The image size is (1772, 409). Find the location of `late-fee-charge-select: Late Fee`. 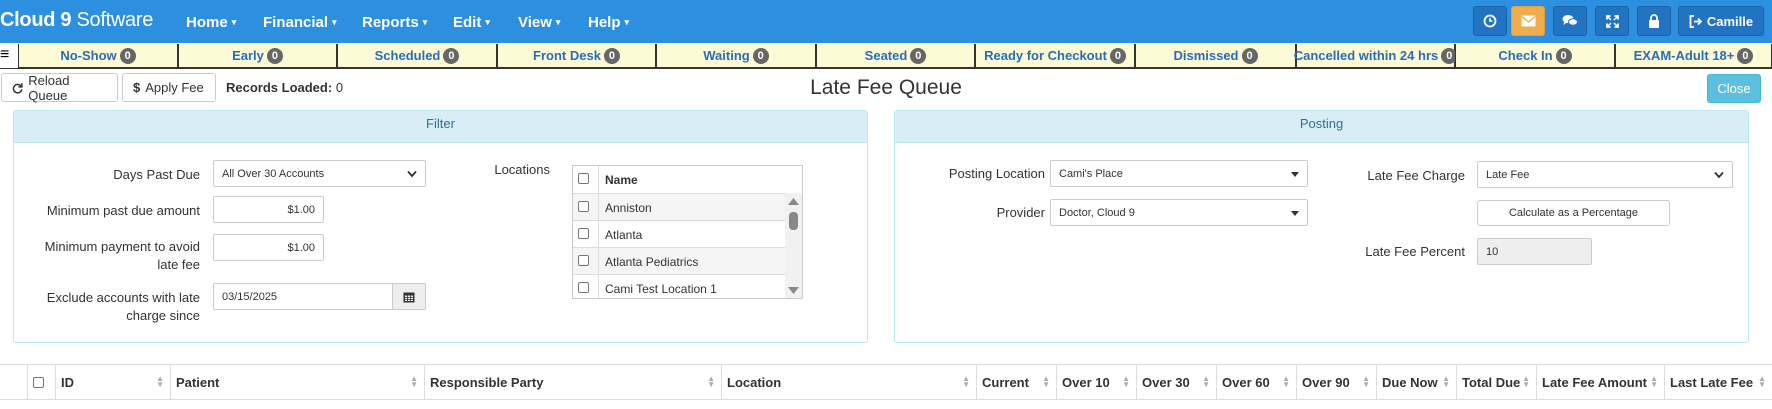

late-fee-charge-select: Late Fee is located at coordinates (1605, 174).